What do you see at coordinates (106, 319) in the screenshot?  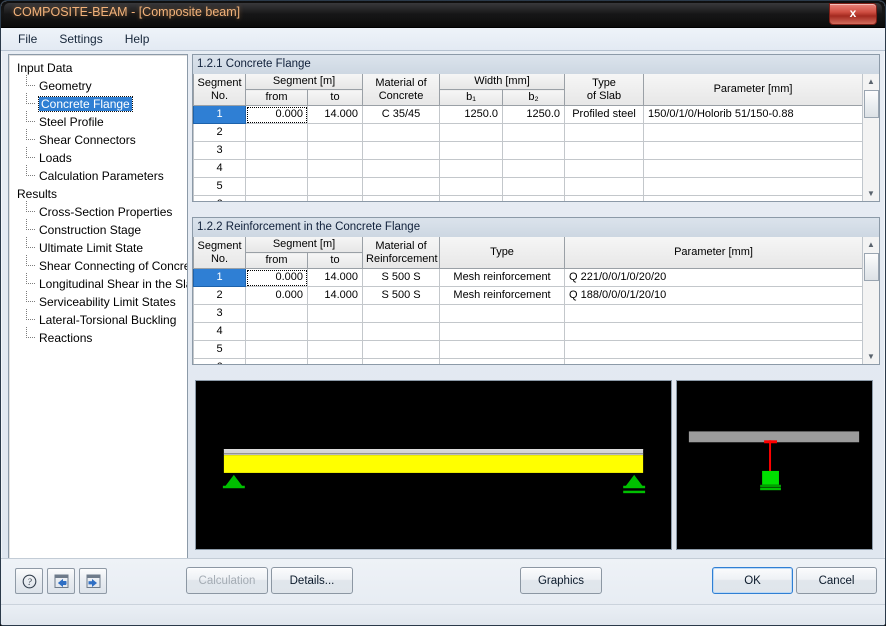 I see `sidebar-item-lateral-torsional-buckling: Lateral-Torsional Buckling` at bounding box center [106, 319].